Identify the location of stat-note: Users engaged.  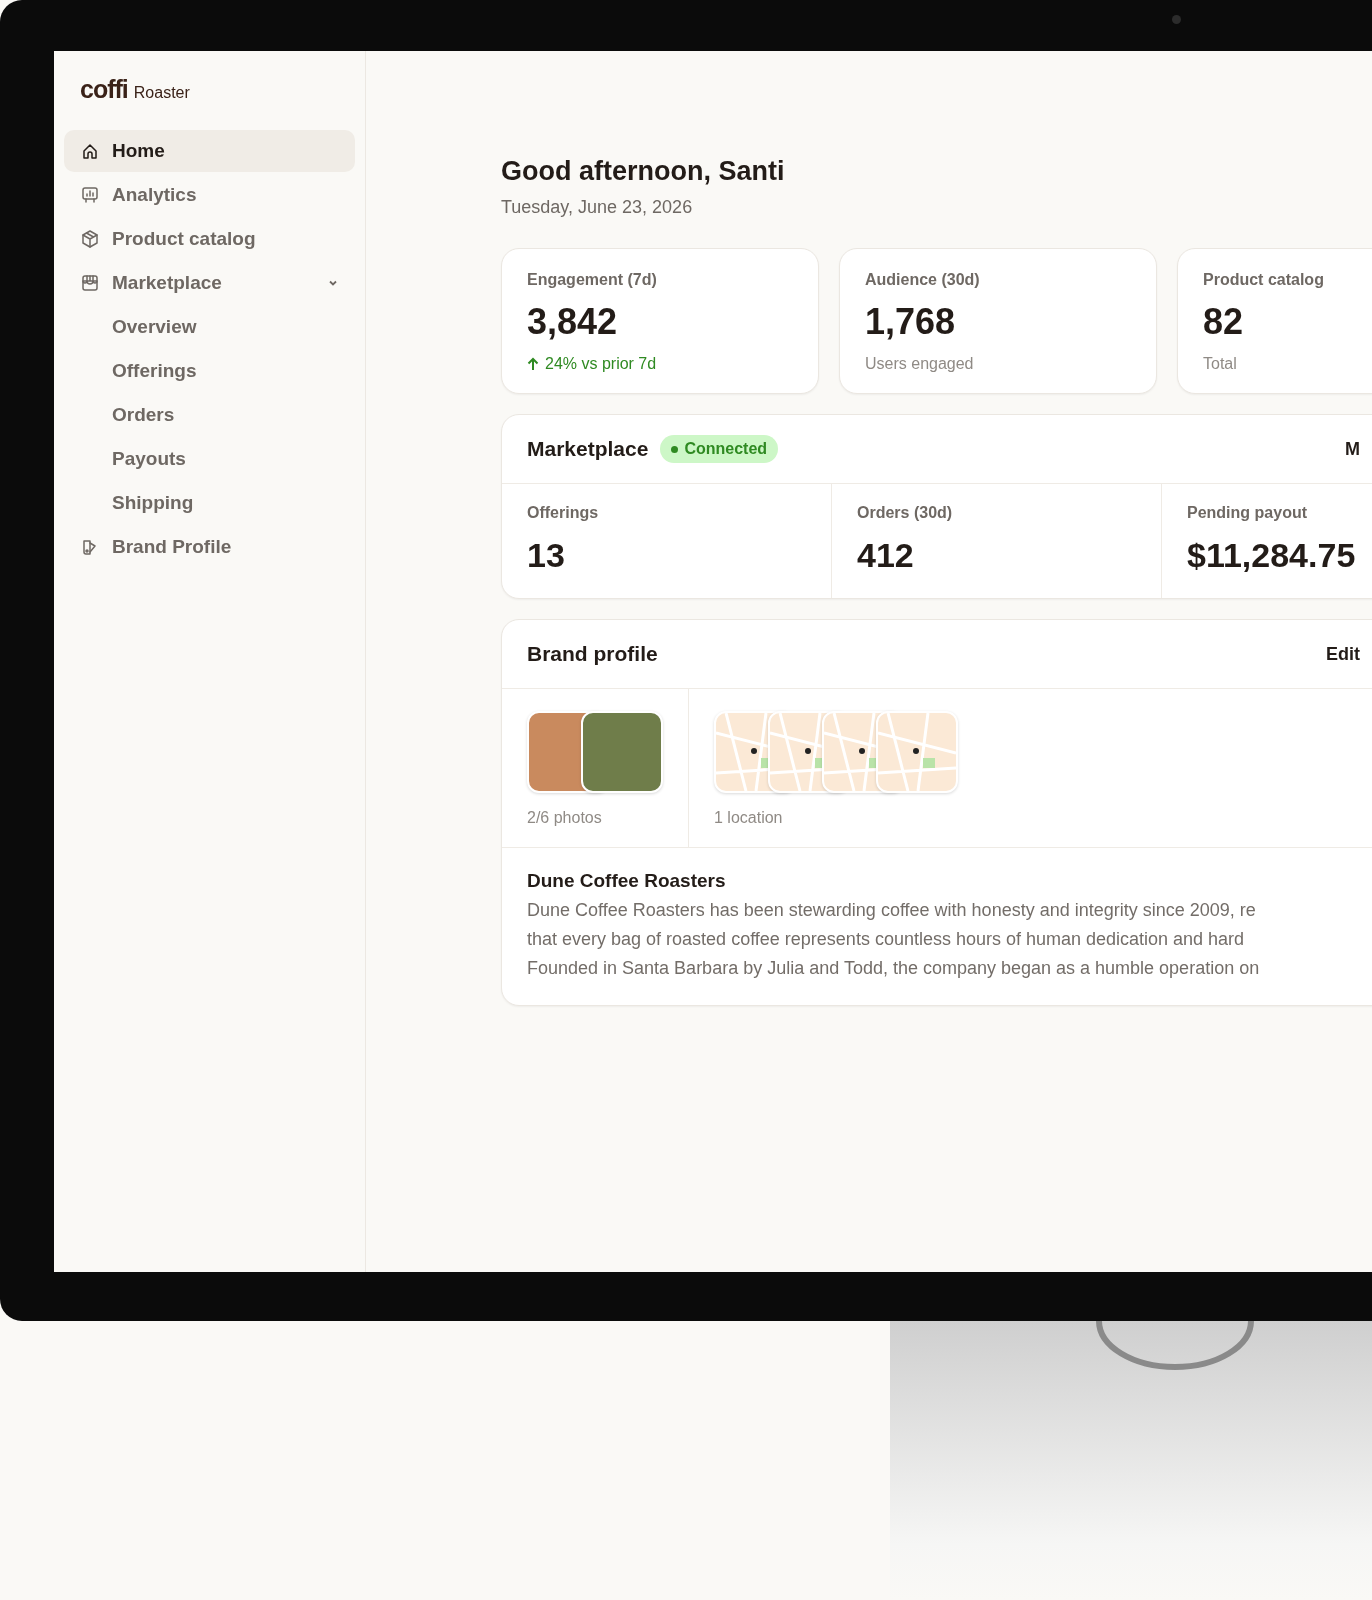
(920, 364).